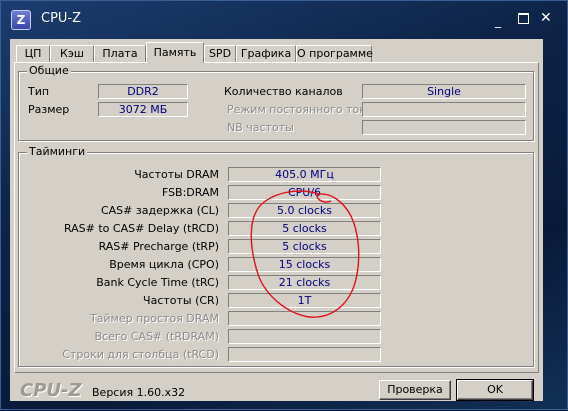  I want to click on maximize-button, so click(523, 18).